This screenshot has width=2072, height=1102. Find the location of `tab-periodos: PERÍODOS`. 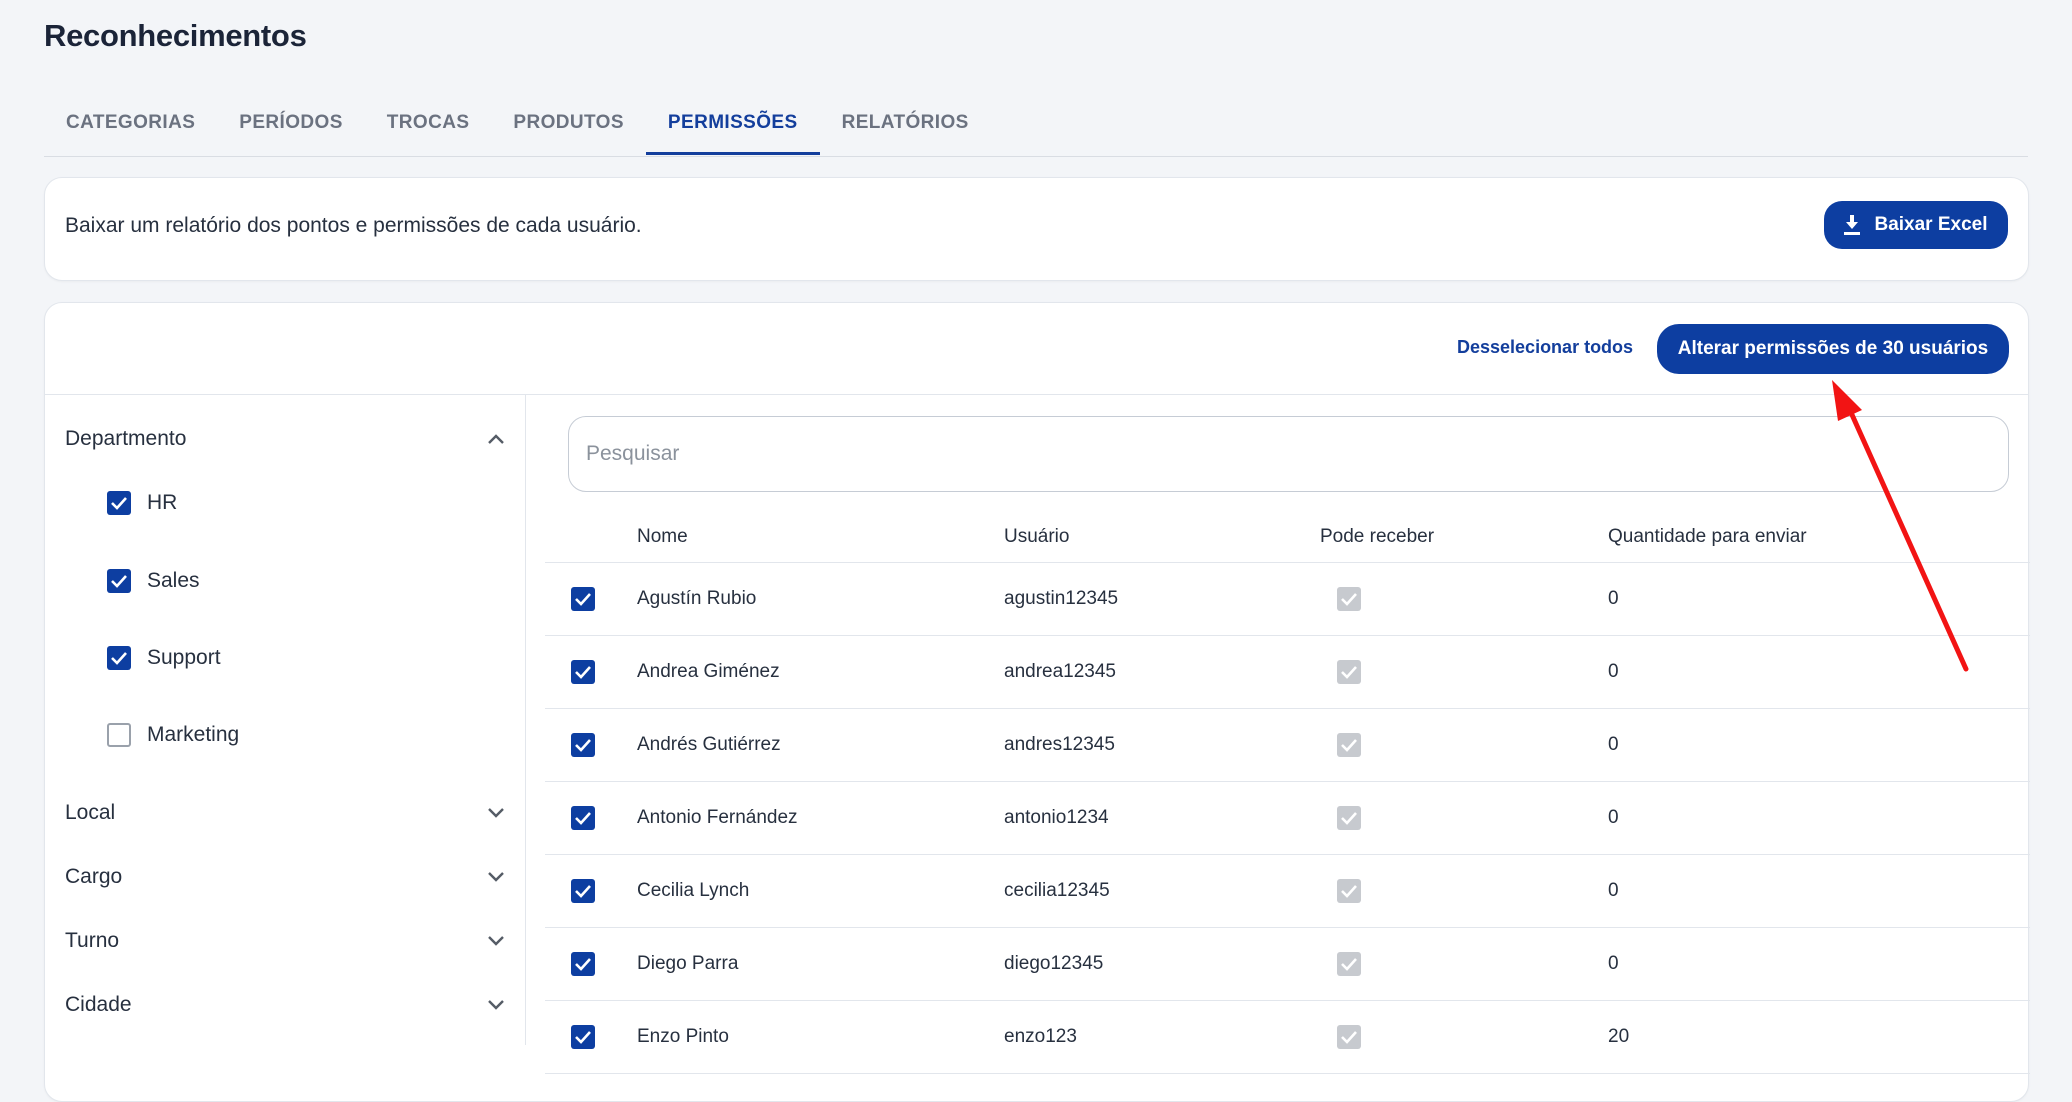

tab-periodos: PERÍODOS is located at coordinates (291, 127).